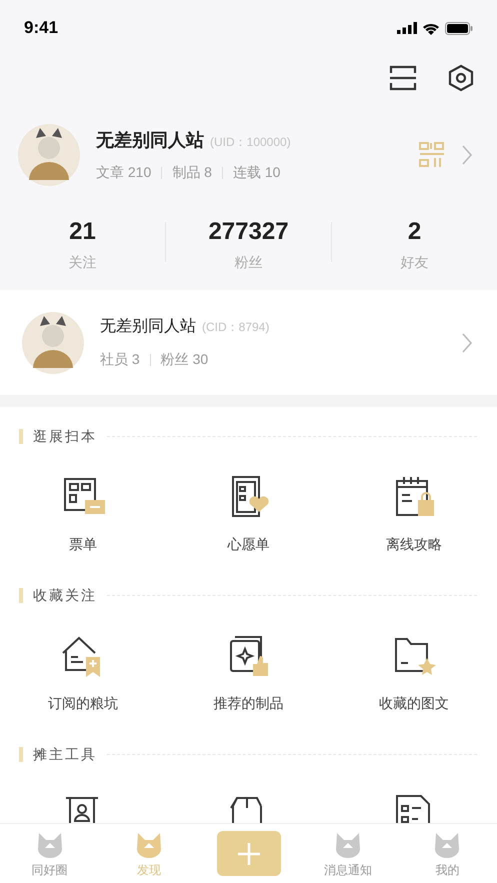  Describe the element at coordinates (236, 327) in the screenshot. I see `club-cid: (CID：8794)` at that location.